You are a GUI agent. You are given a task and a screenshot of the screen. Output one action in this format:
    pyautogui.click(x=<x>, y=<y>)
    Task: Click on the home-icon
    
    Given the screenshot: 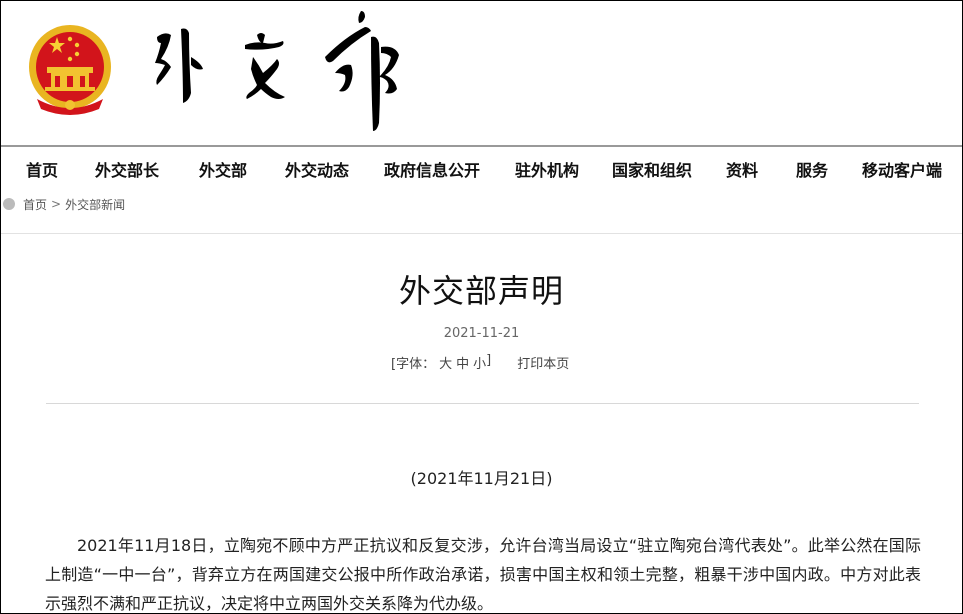 What is the action you would take?
    pyautogui.click(x=9, y=204)
    